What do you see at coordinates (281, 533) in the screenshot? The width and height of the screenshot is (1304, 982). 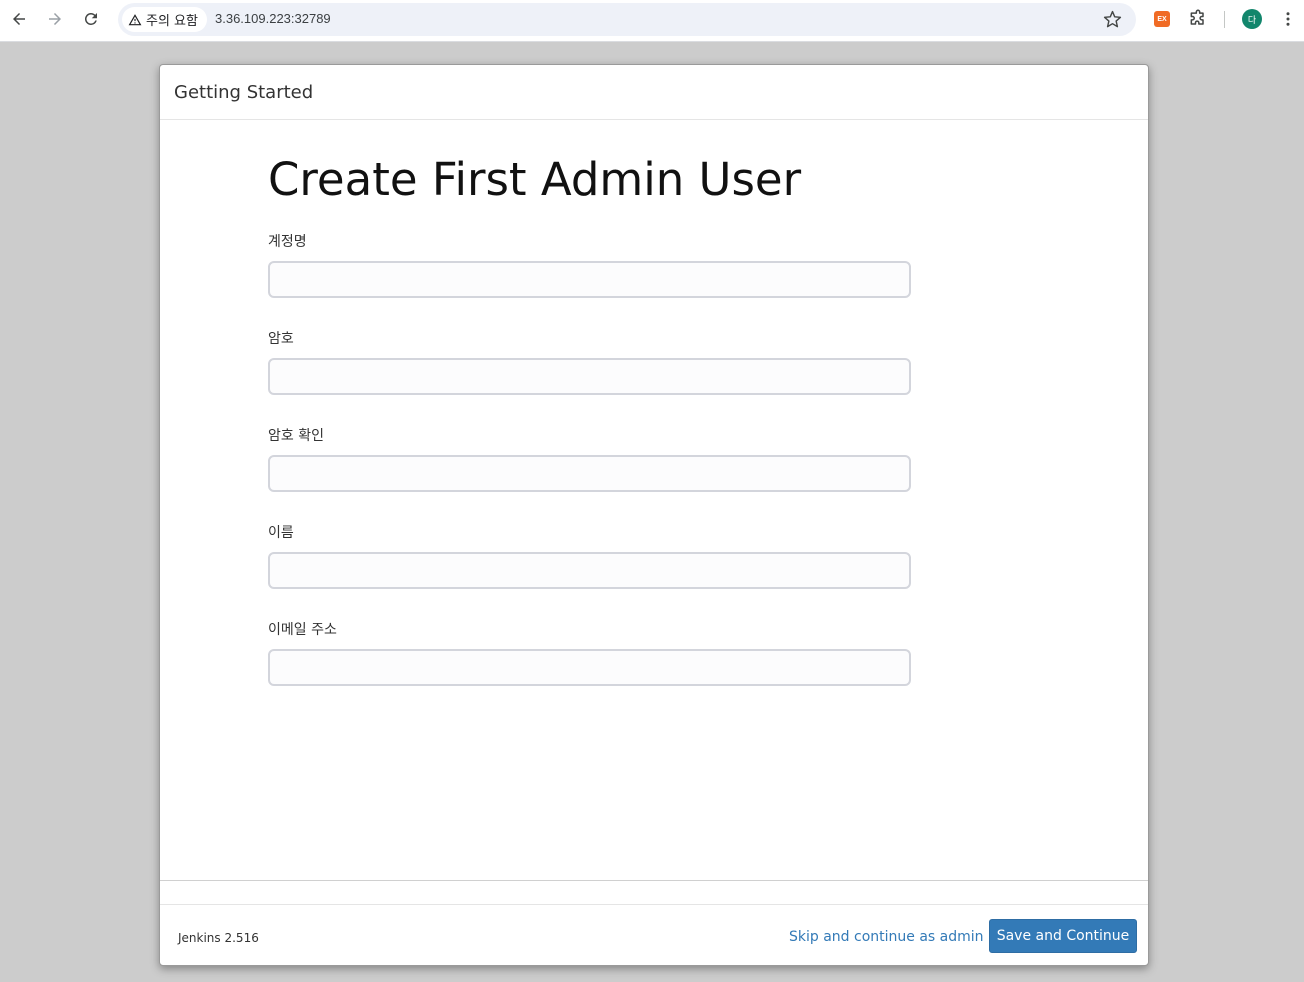 I see `full-name-label: 이름` at bounding box center [281, 533].